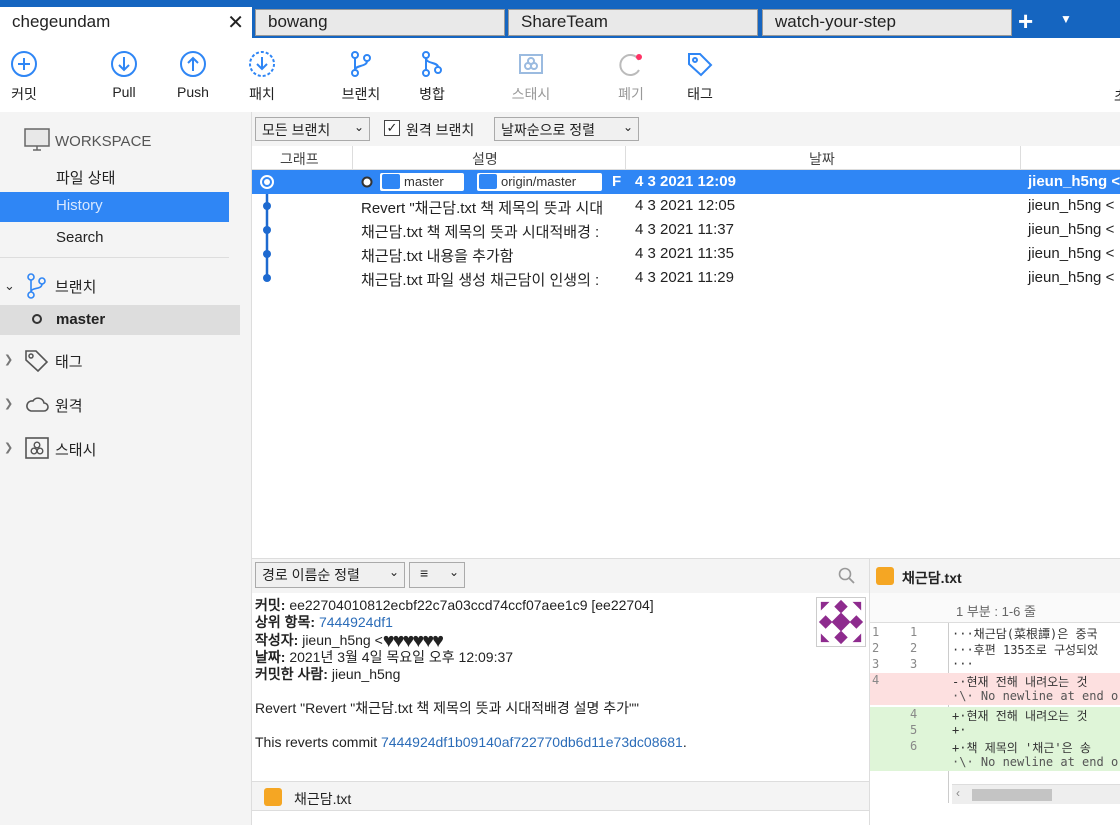 The height and width of the screenshot is (825, 1120). What do you see at coordinates (932, 578) in the screenshot?
I see `diff-file-name: 채근담.txt` at bounding box center [932, 578].